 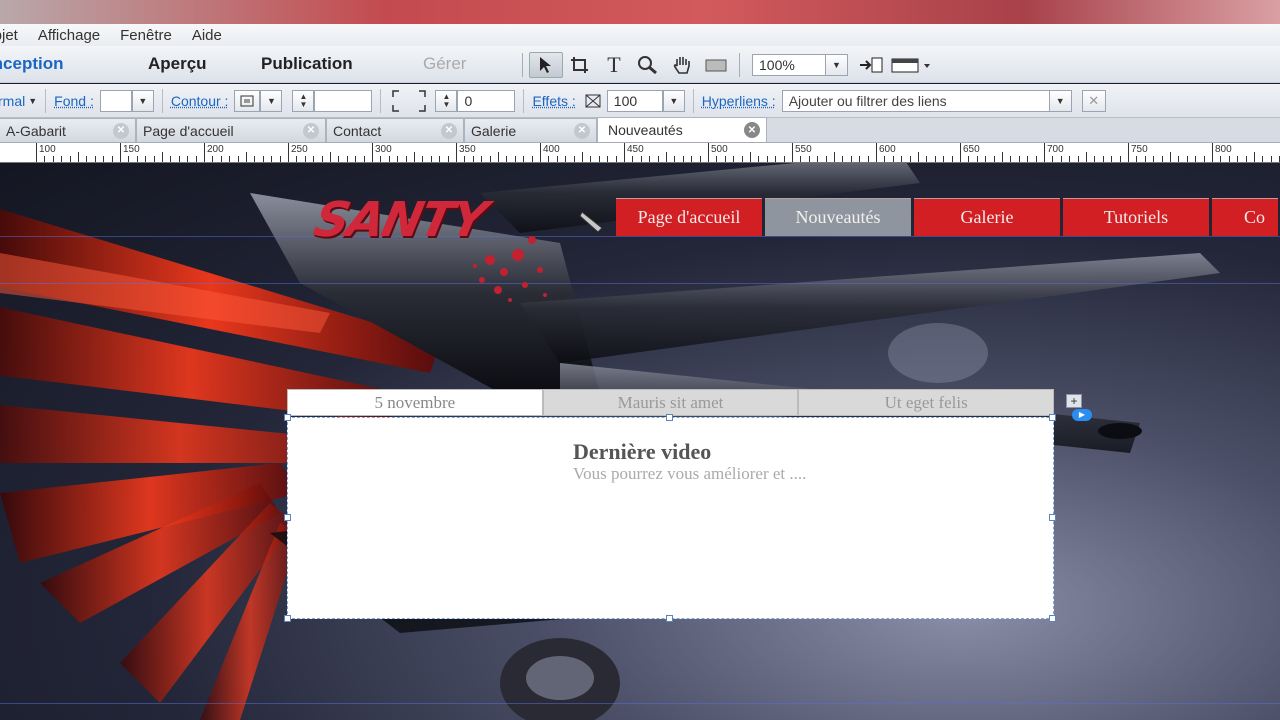 What do you see at coordinates (1082, 415) in the screenshot?
I see `play-icon: ▶` at bounding box center [1082, 415].